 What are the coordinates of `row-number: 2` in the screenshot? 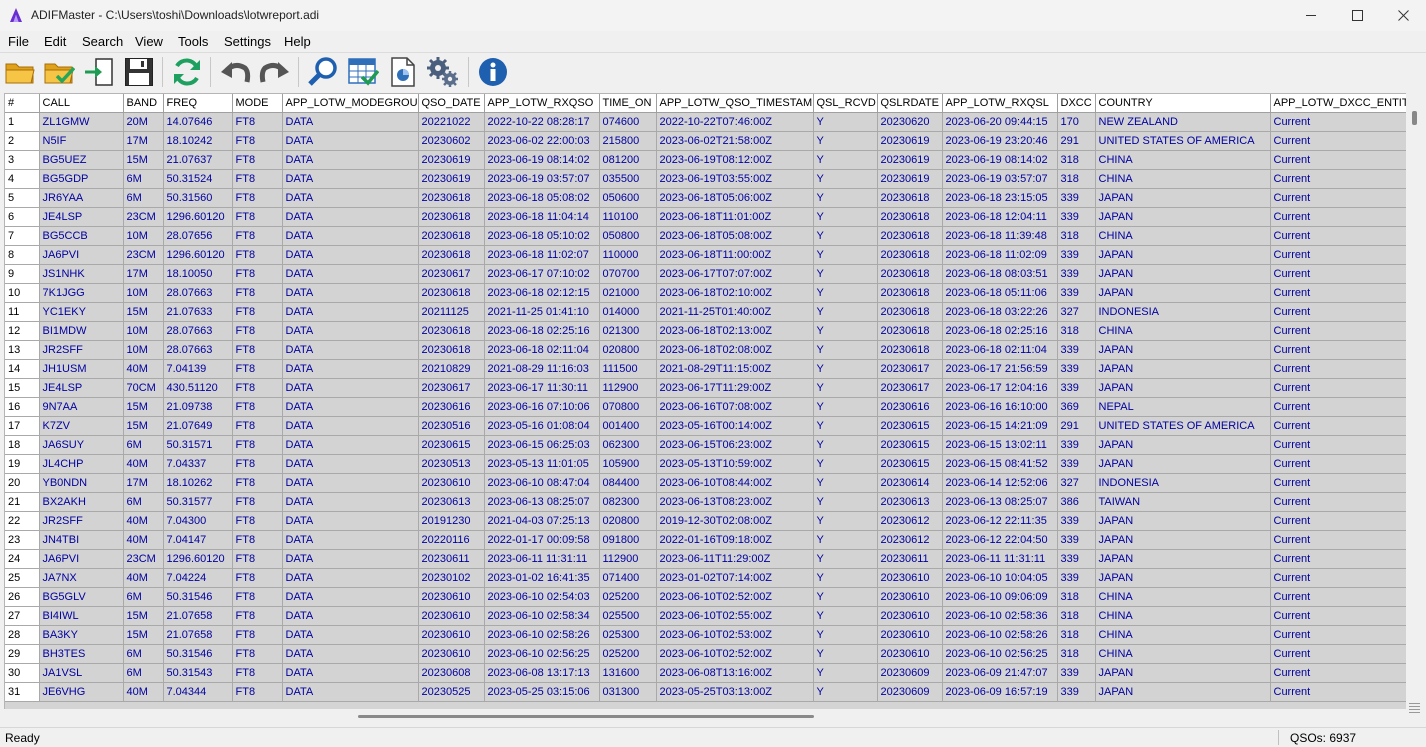 It's located at (22, 141).